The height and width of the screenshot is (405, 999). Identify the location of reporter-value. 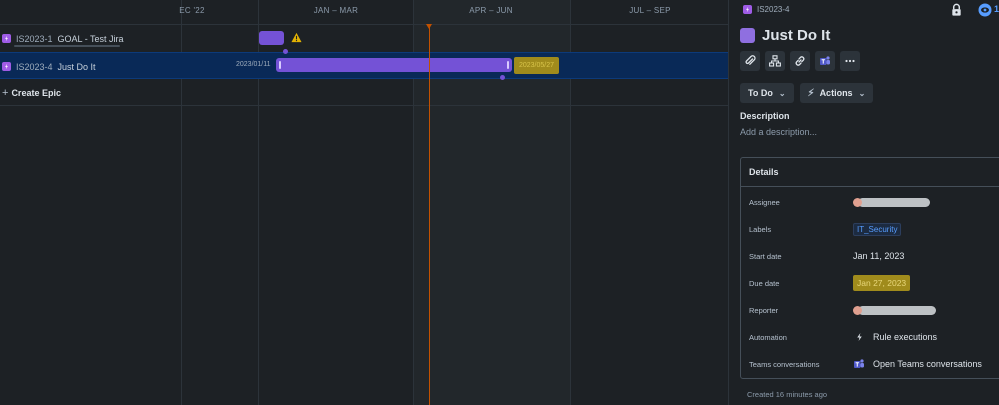
(894, 310).